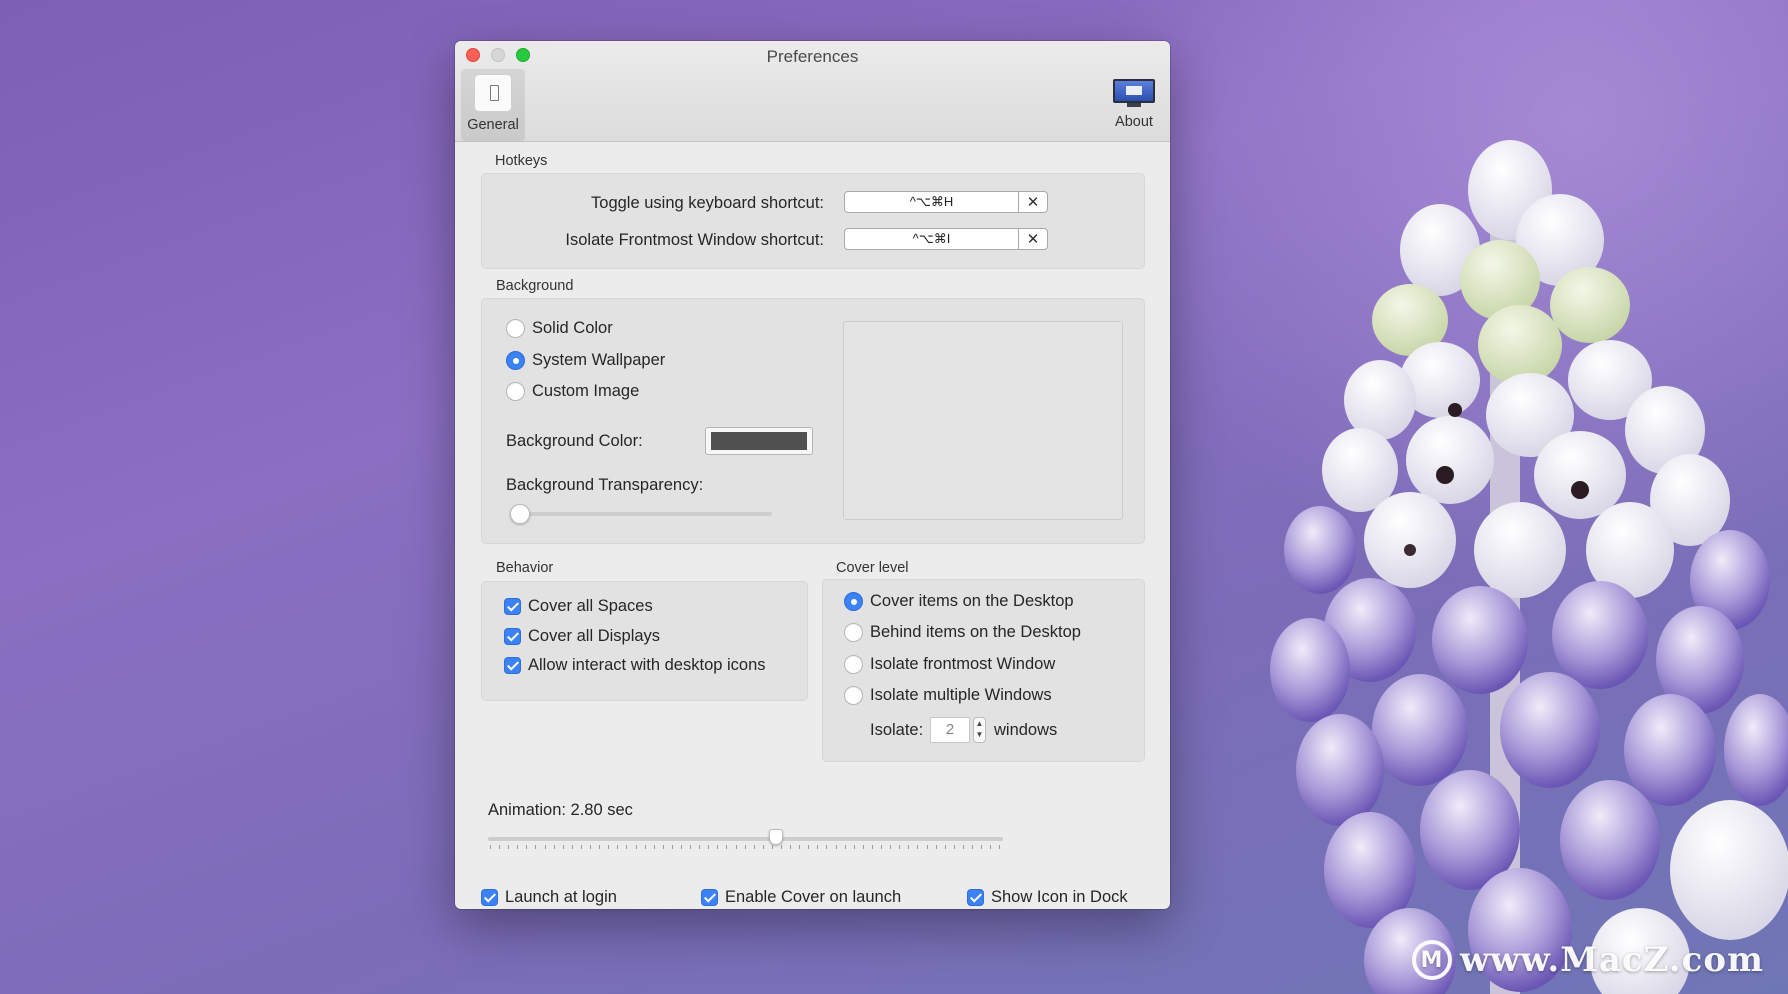 Image resolution: width=1788 pixels, height=994 pixels. What do you see at coordinates (515, 328) in the screenshot?
I see `radio-solid-color-button` at bounding box center [515, 328].